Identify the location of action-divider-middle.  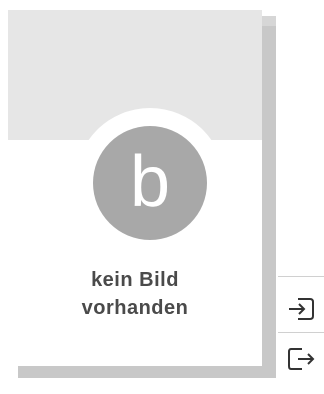
(301, 332).